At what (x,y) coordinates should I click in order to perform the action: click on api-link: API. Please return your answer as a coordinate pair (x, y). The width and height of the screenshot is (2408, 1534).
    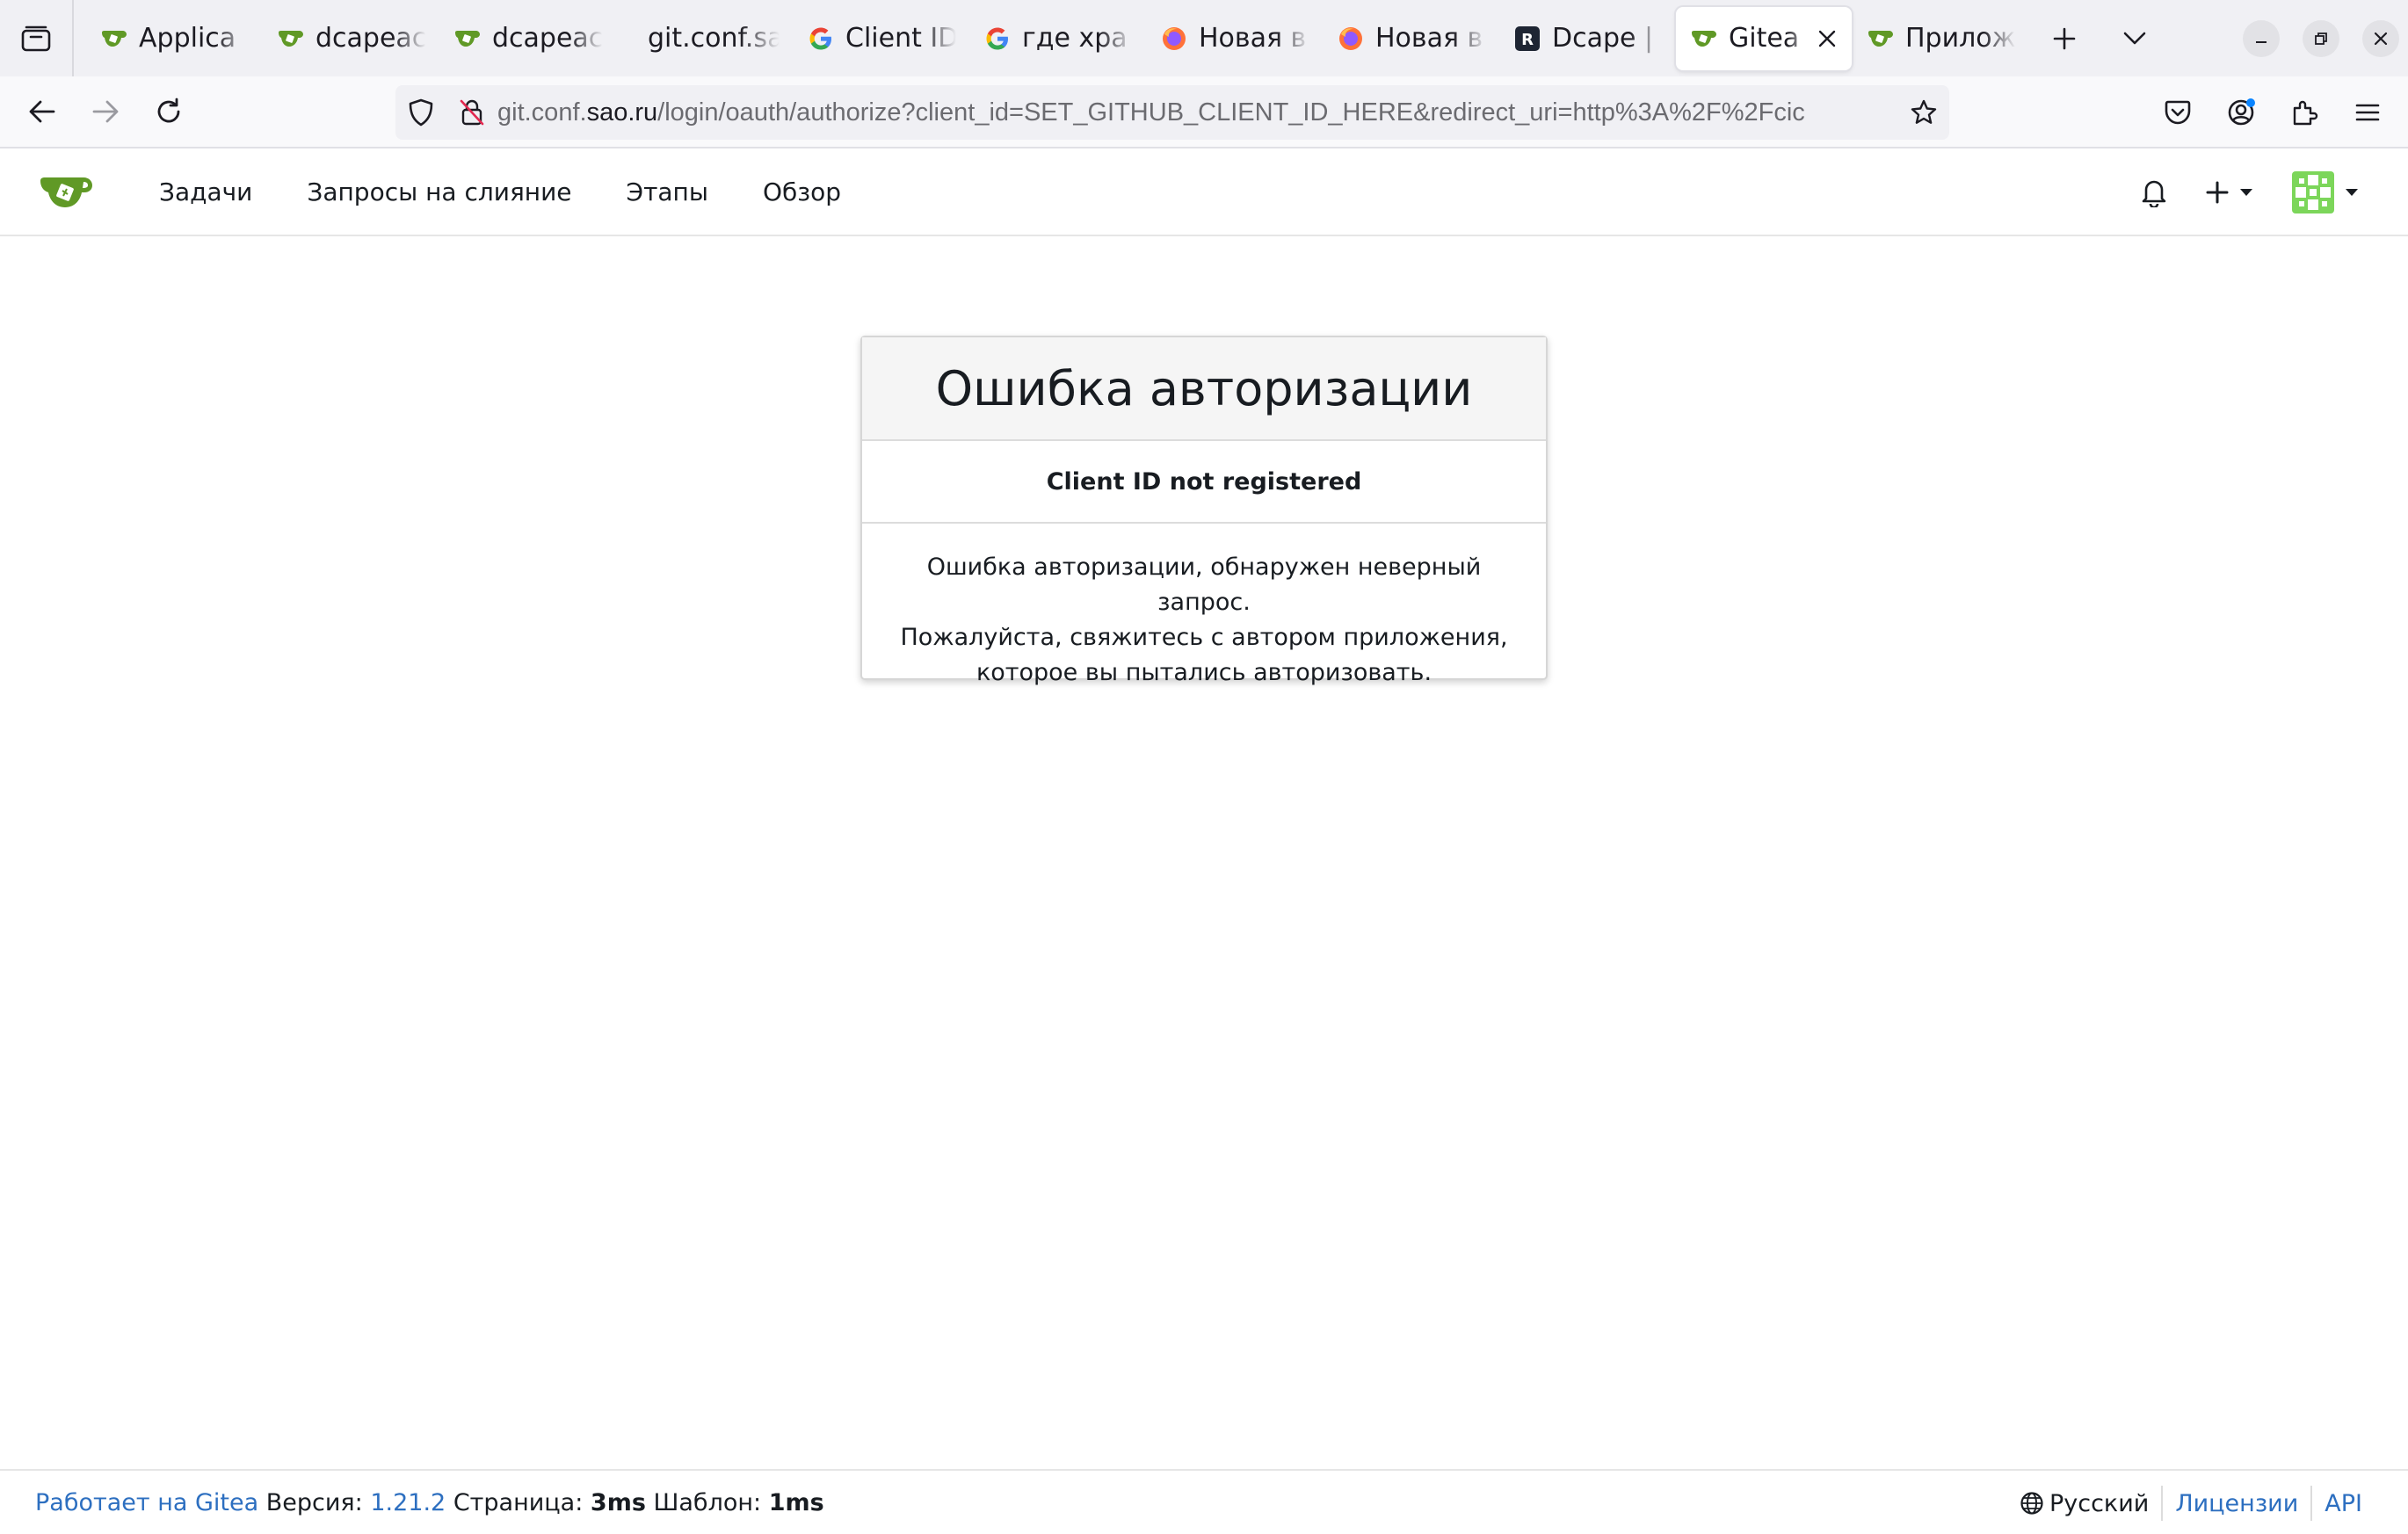
    Looking at the image, I should click on (2343, 1503).